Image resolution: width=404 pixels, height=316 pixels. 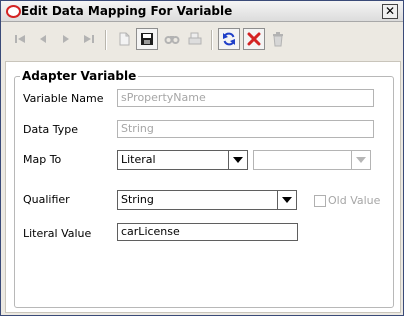 What do you see at coordinates (207, 232) in the screenshot?
I see `literal-value-field: carLicense` at bounding box center [207, 232].